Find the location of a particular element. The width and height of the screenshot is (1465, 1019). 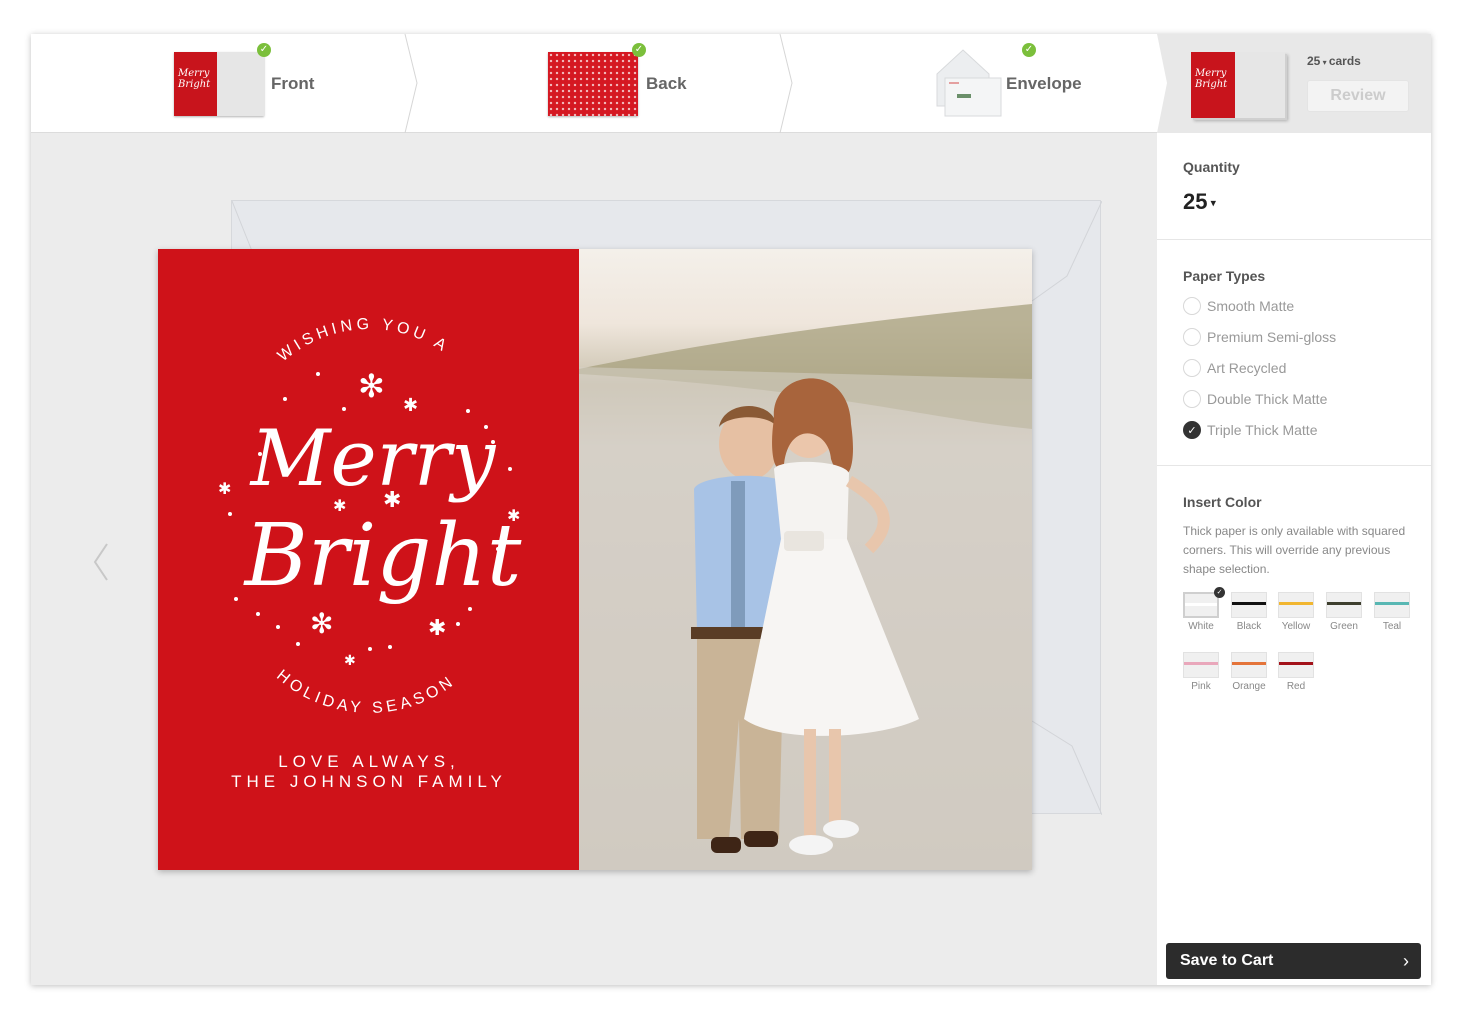

card-top-arc-text: WISHING YOU A is located at coordinates (362, 340).